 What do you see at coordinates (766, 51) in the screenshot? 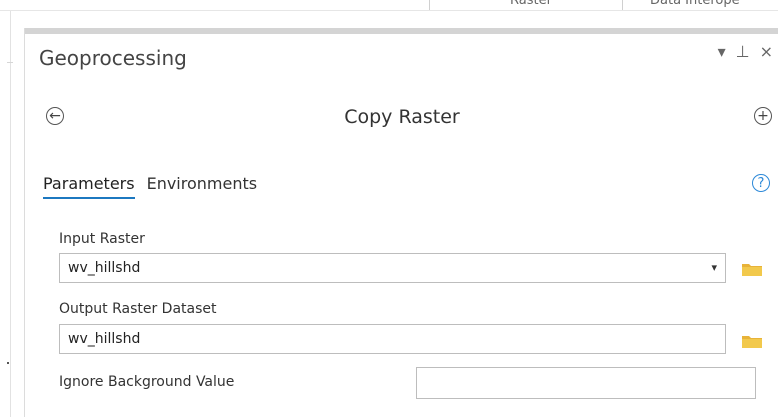
I see `close-icon: ×` at bounding box center [766, 51].